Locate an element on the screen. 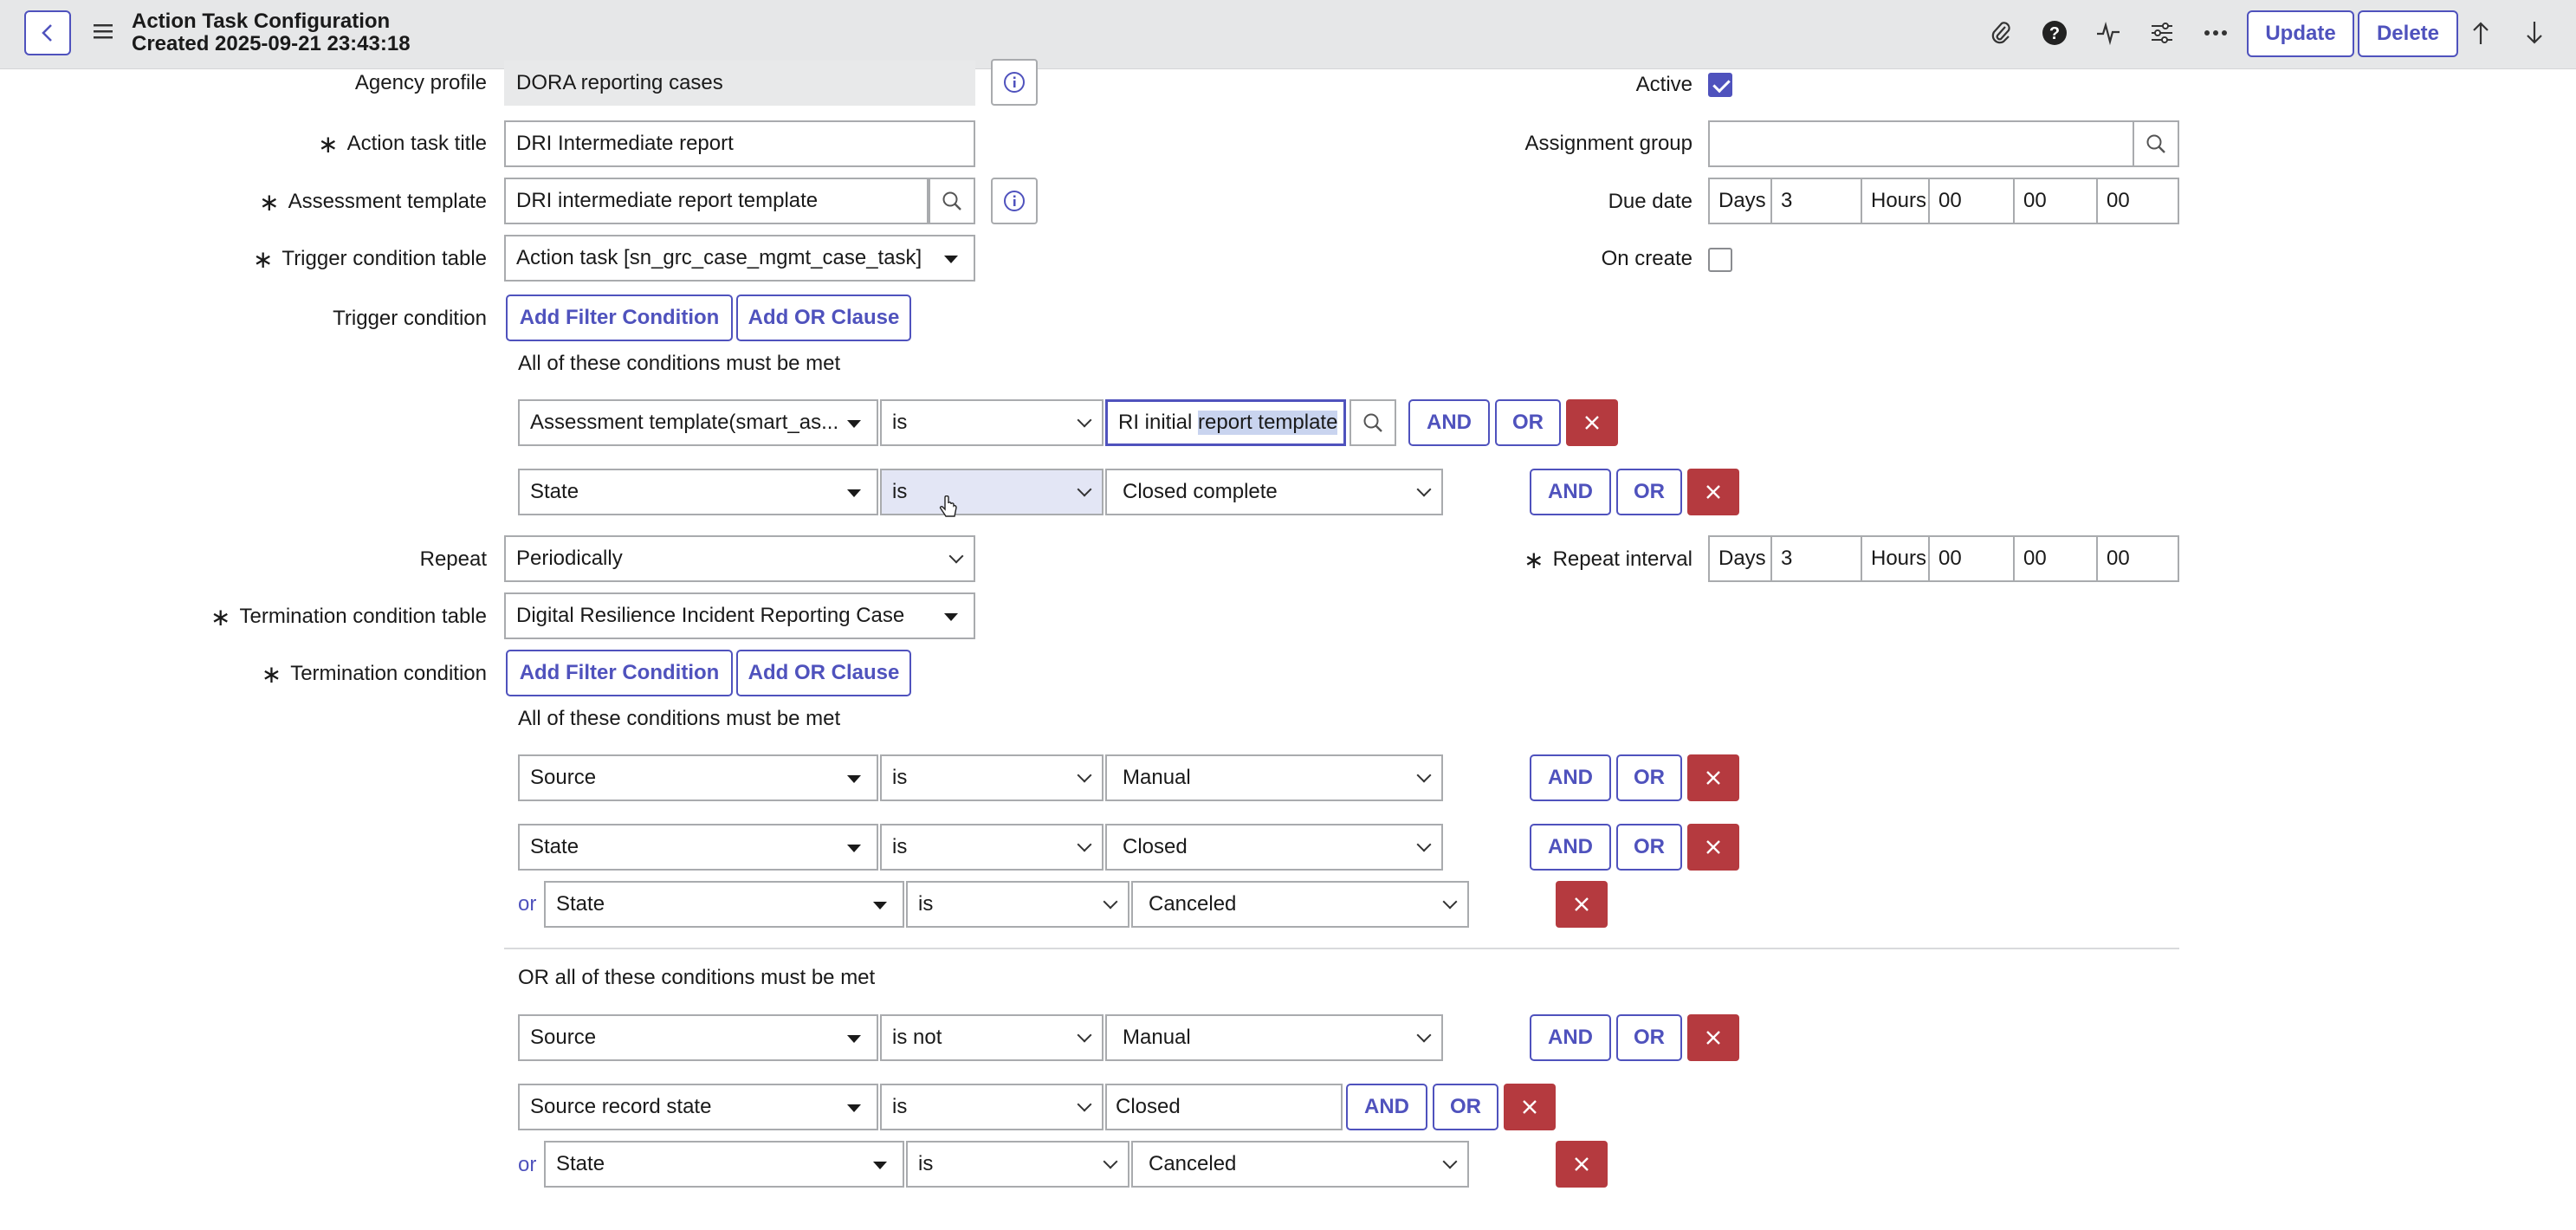 The image size is (2576, 1230). term-g2-row3-value-select: Canceled is located at coordinates (1300, 1164).